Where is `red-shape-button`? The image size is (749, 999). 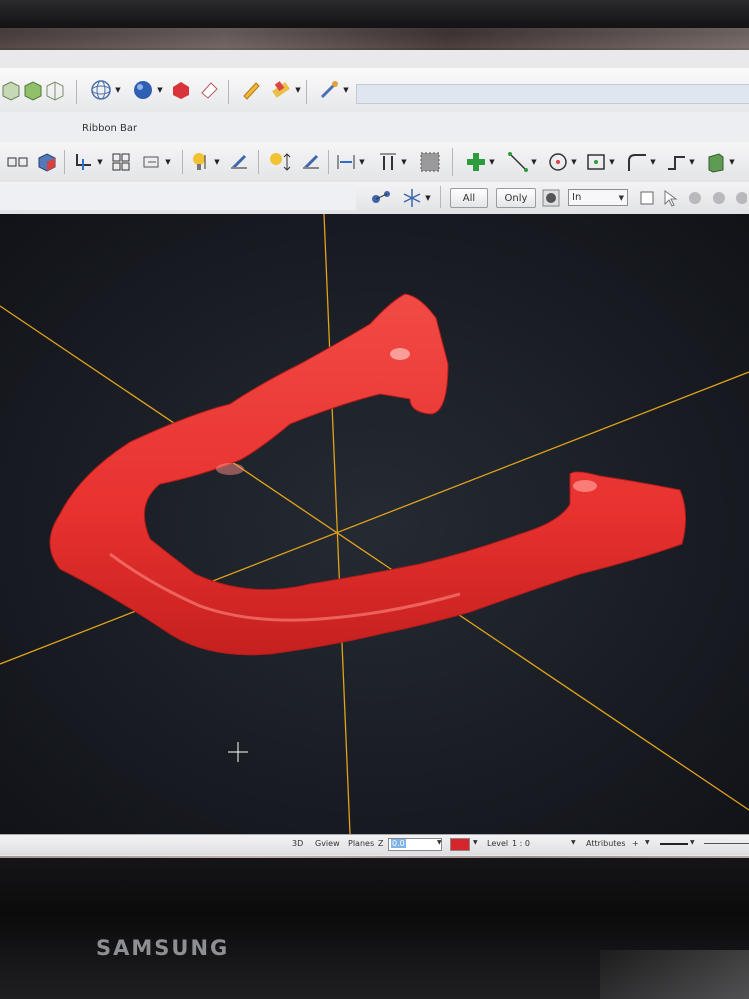
red-shape-button is located at coordinates (181, 90).